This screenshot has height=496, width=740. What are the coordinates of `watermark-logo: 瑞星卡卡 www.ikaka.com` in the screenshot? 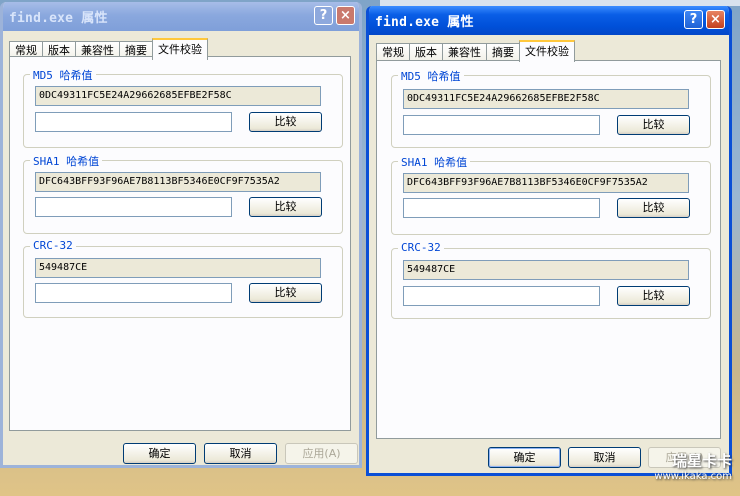 It's located at (693, 469).